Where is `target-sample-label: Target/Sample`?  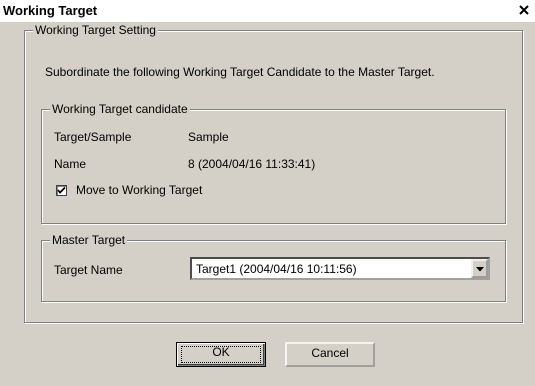
target-sample-label: Target/Sample is located at coordinates (93, 137).